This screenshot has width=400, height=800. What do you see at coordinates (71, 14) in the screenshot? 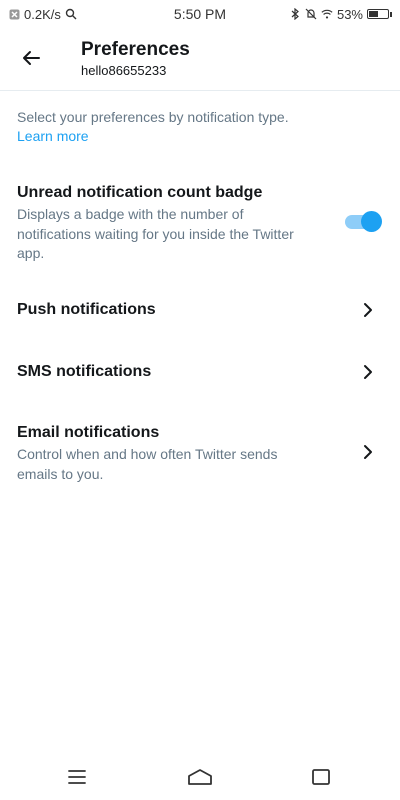
I see `search-icon` at bounding box center [71, 14].